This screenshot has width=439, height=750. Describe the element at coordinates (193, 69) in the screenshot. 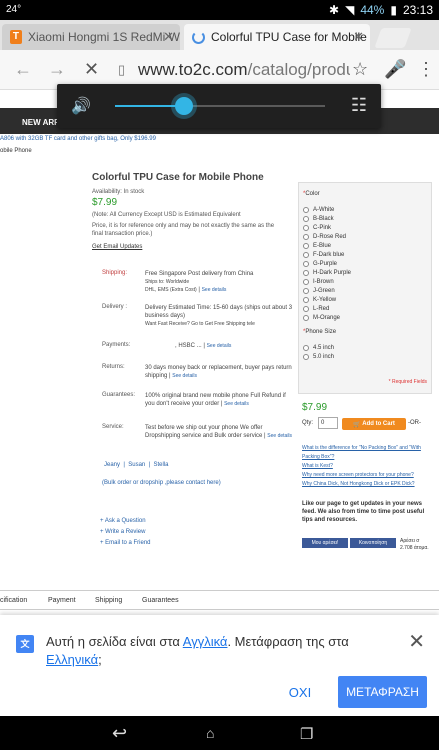

I see `url-host: www.to2c.com` at that location.